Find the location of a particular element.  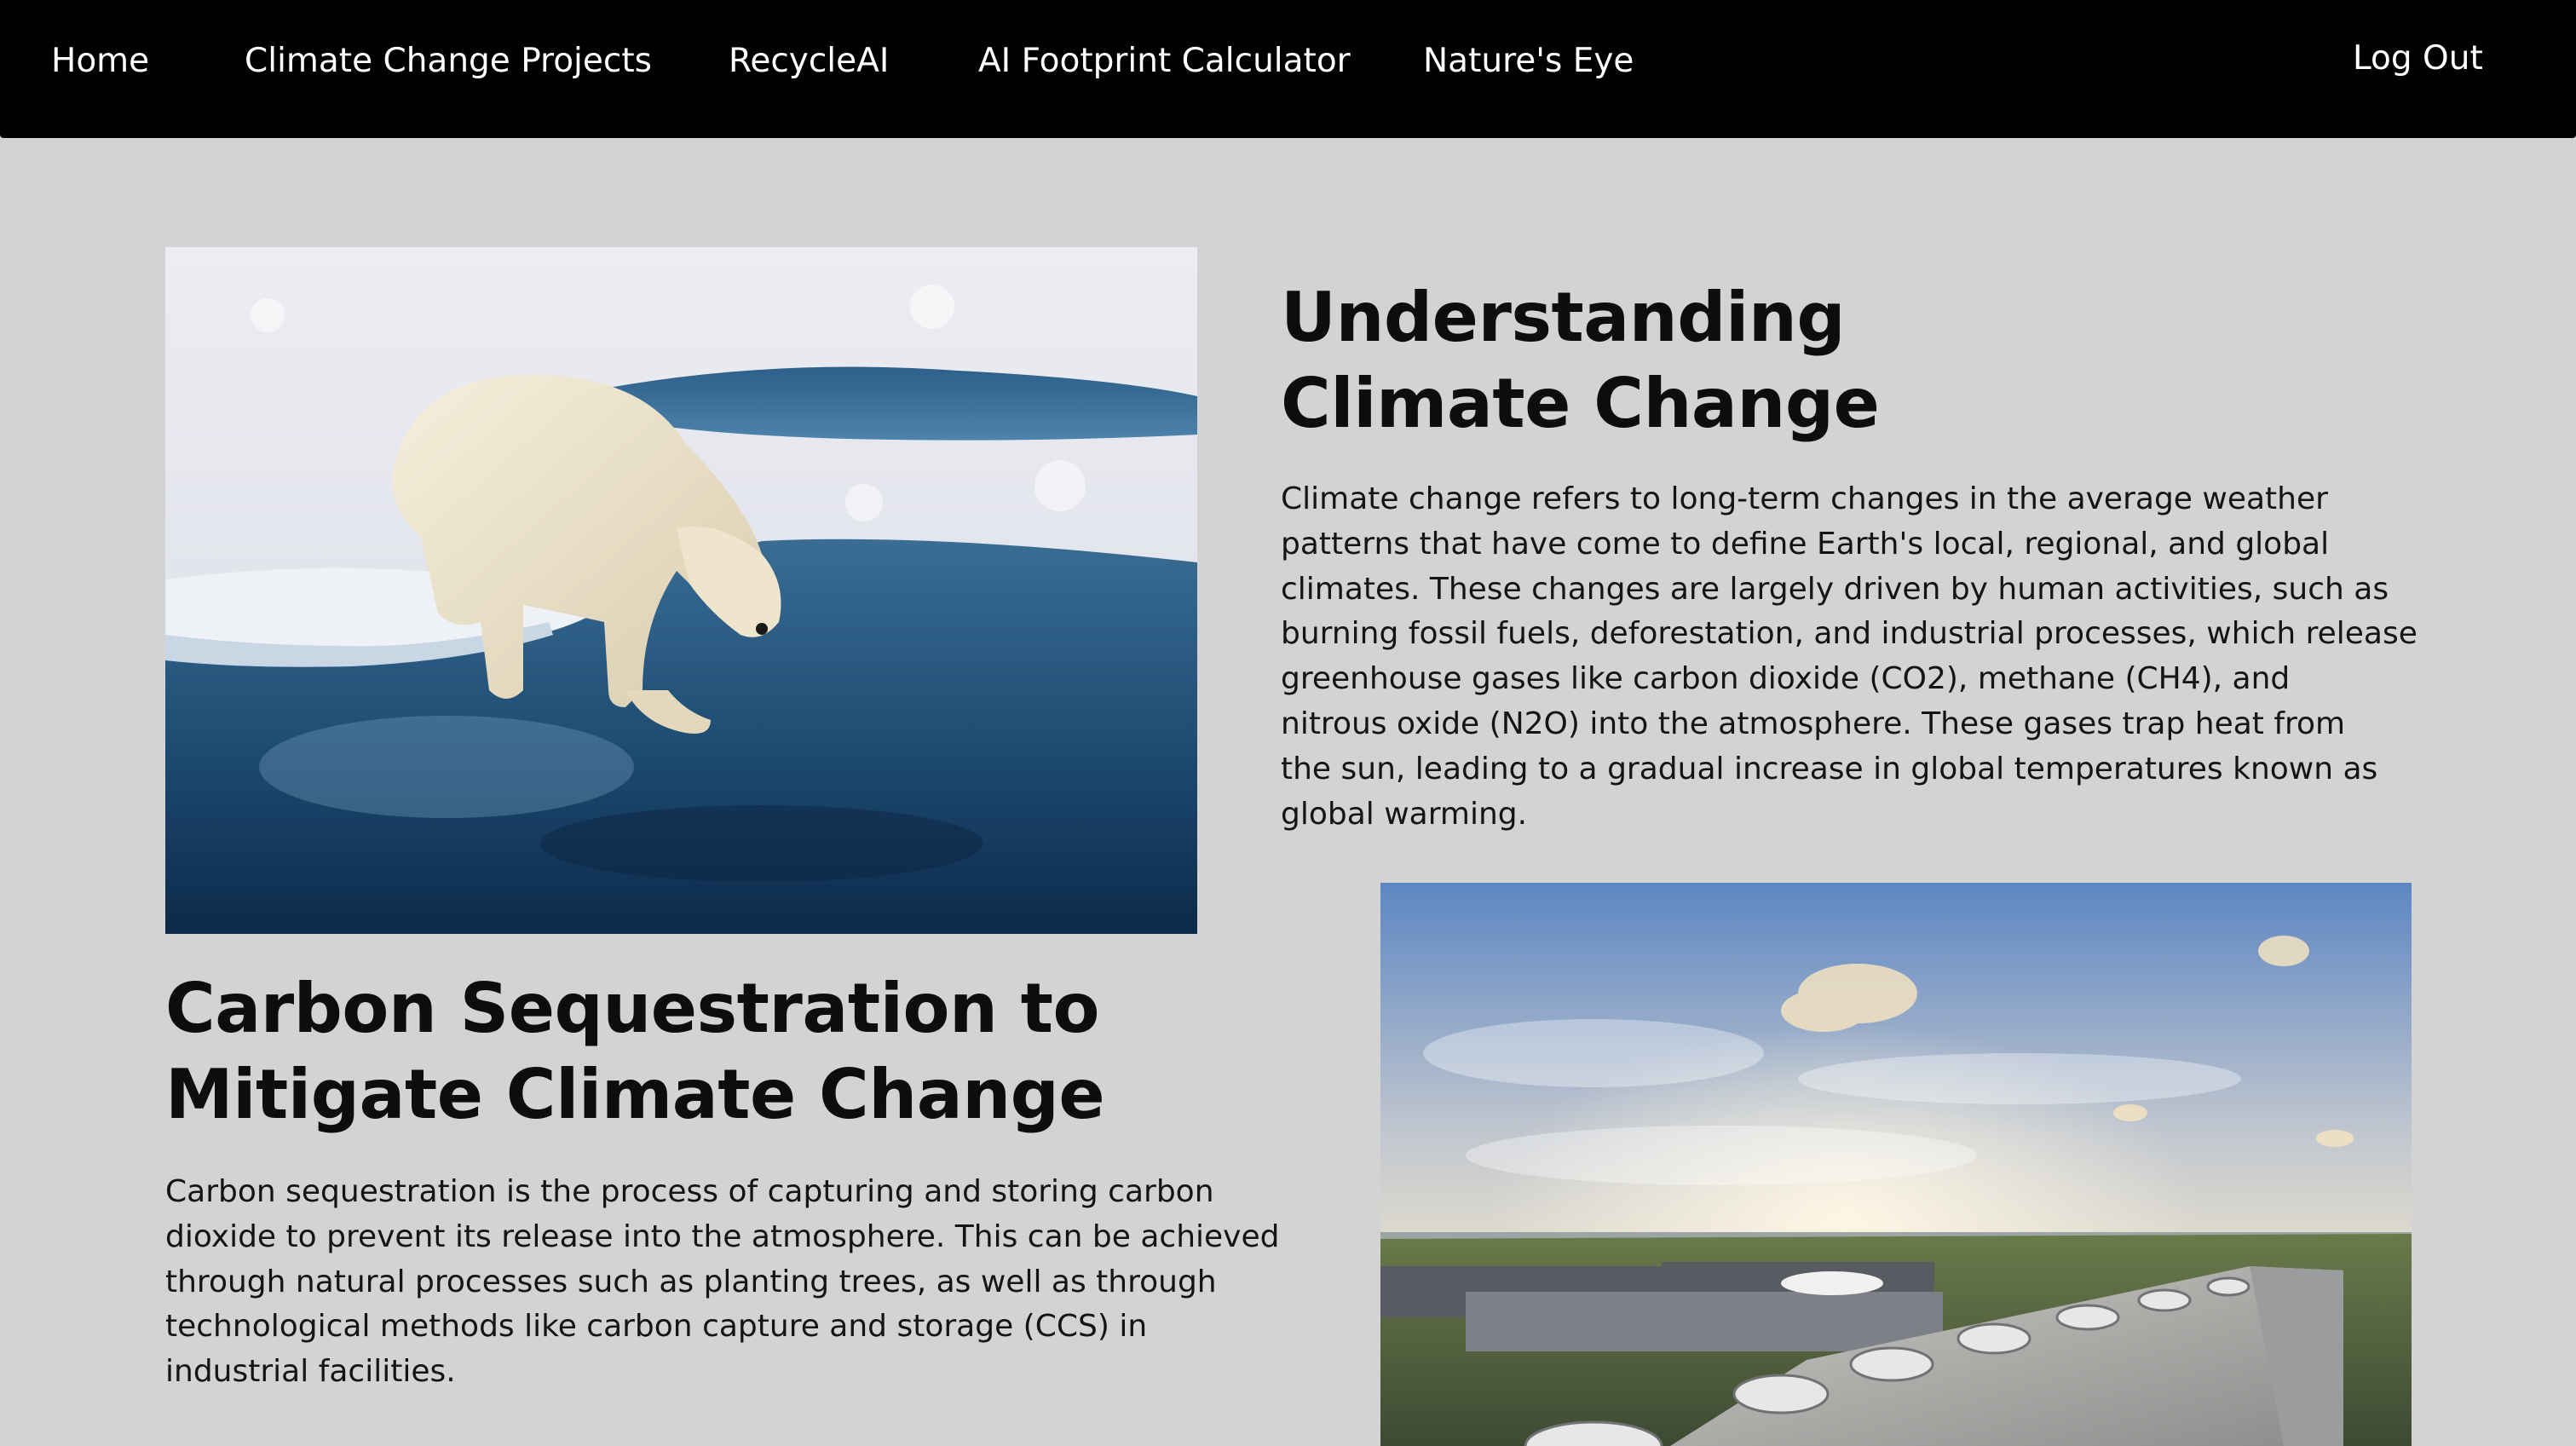

heading-line: Climate Change is located at coordinates (1580, 403).